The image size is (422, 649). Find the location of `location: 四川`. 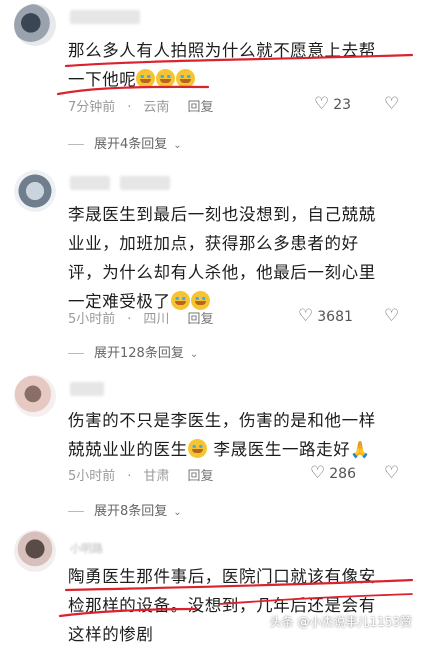

location: 四川 is located at coordinates (156, 319).